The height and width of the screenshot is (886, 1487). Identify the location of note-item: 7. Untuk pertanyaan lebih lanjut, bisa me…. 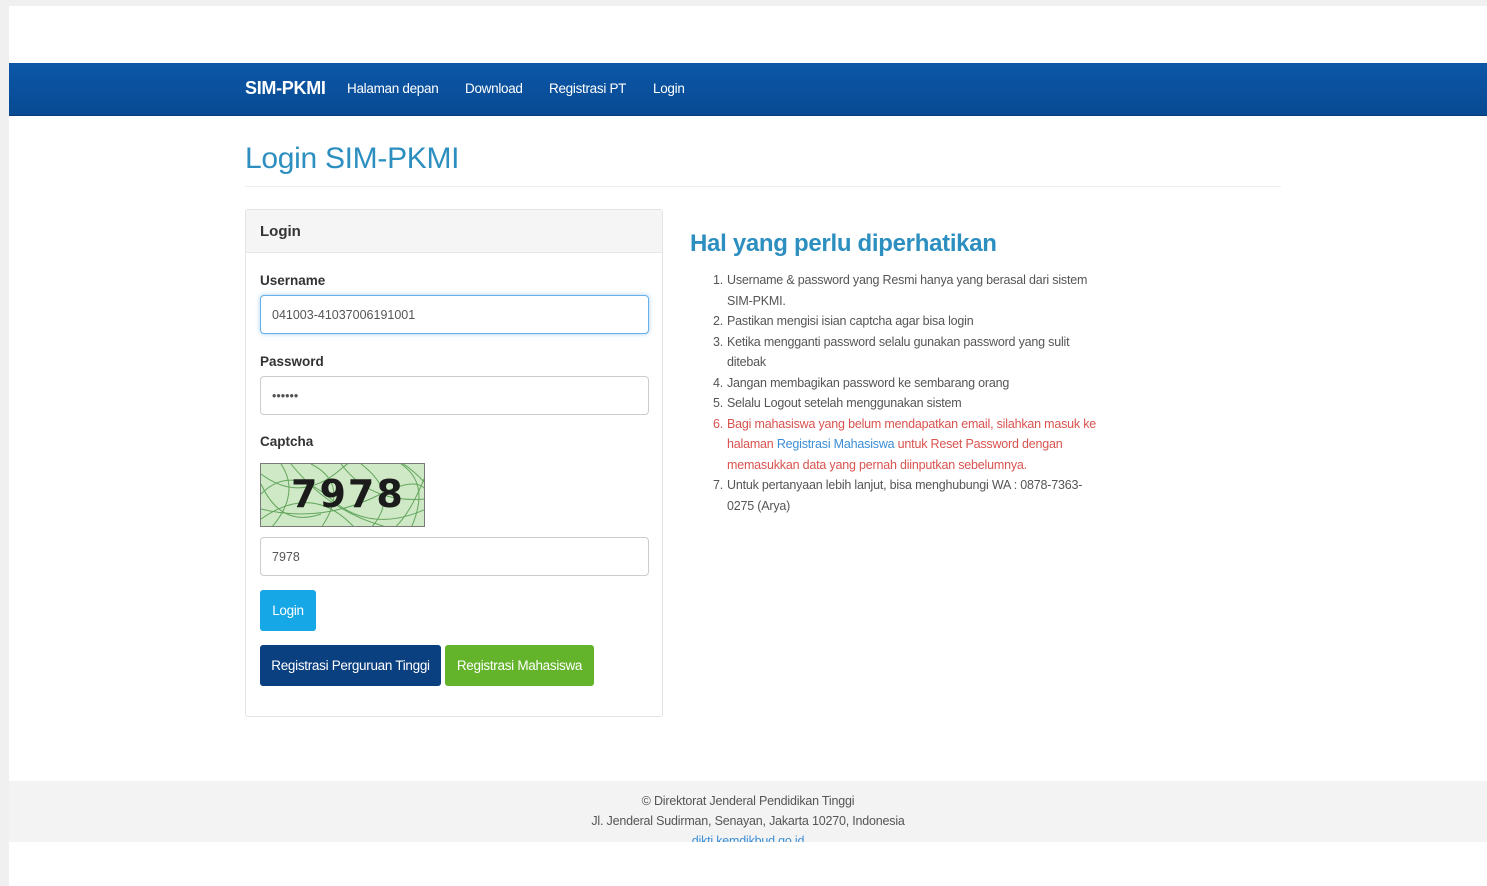
(898, 495).